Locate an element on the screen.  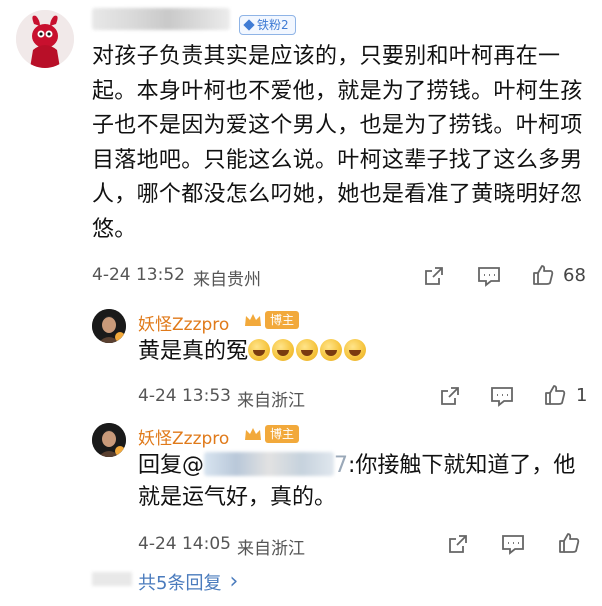
reply-time: 4-24 13:53 is located at coordinates (184, 396).